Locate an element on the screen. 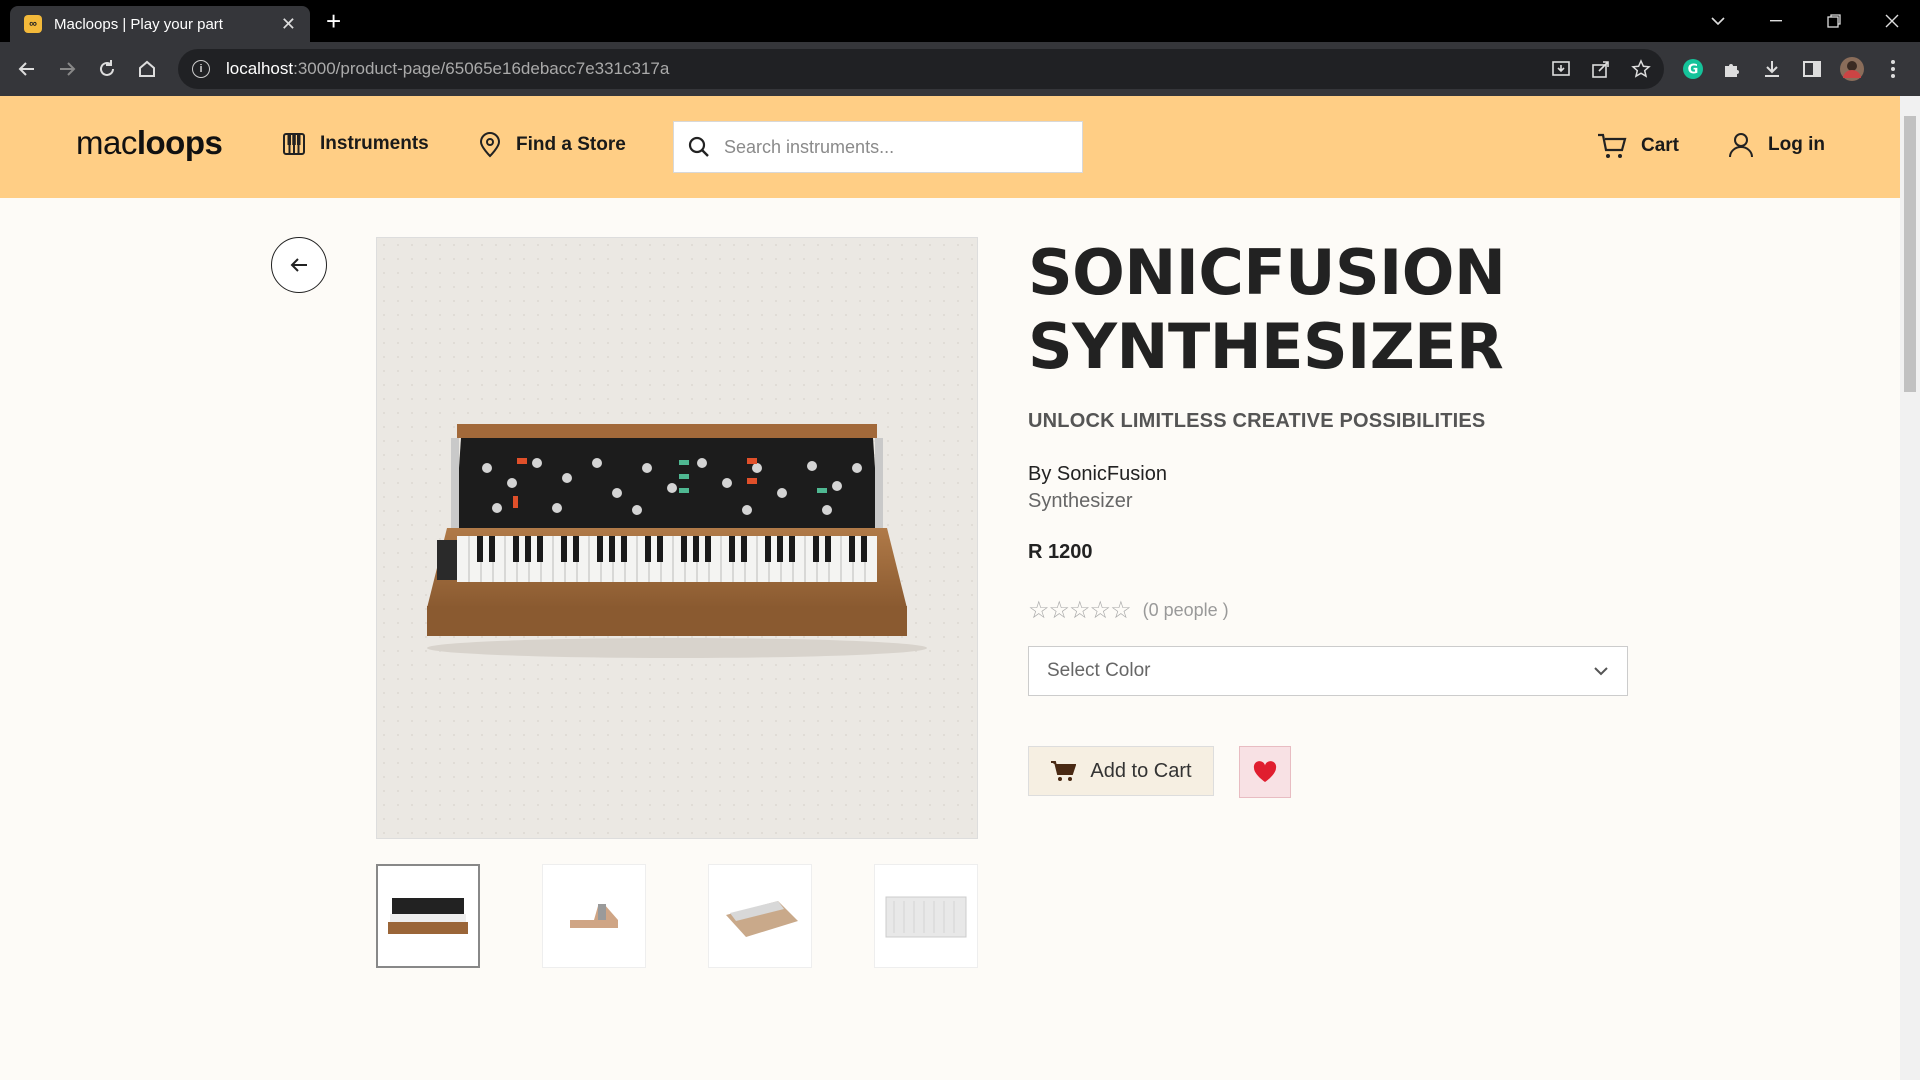 This screenshot has width=1920, height=1080. back-nav-icon is located at coordinates (27, 69).